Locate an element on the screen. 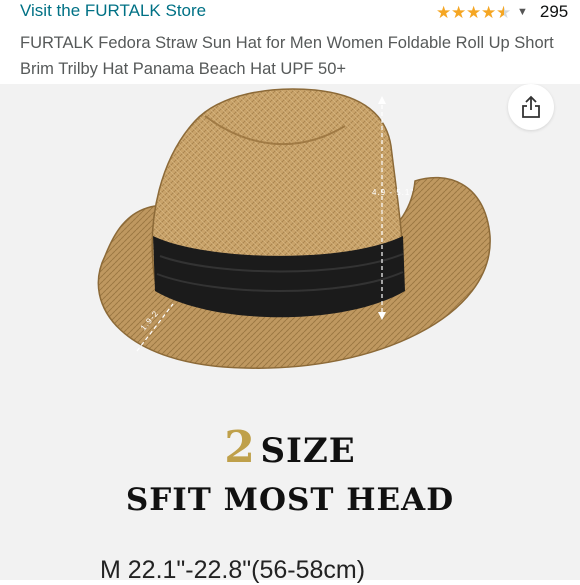  star-rating: ★ ★ ★ ★ ★ is located at coordinates (473, 12).